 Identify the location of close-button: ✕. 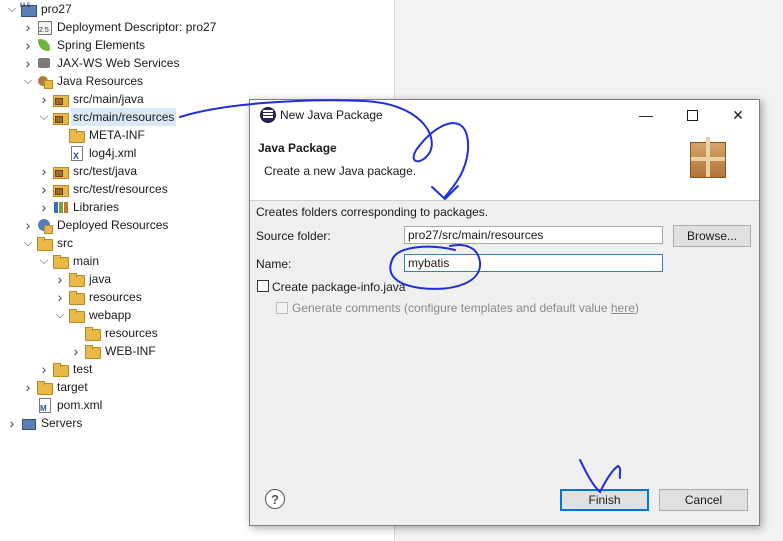
(738, 115).